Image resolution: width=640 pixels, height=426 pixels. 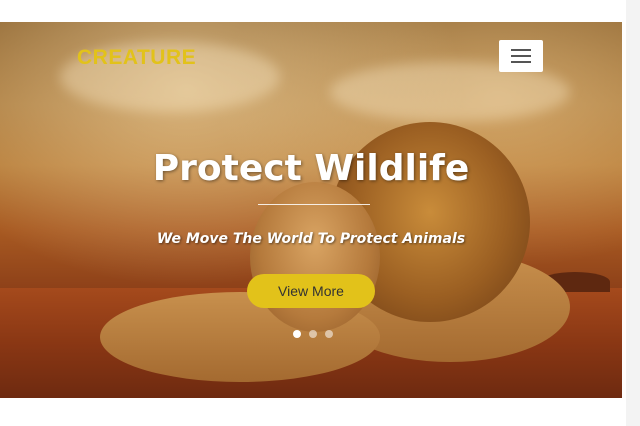 What do you see at coordinates (311, 291) in the screenshot?
I see `view-more-button: View More` at bounding box center [311, 291].